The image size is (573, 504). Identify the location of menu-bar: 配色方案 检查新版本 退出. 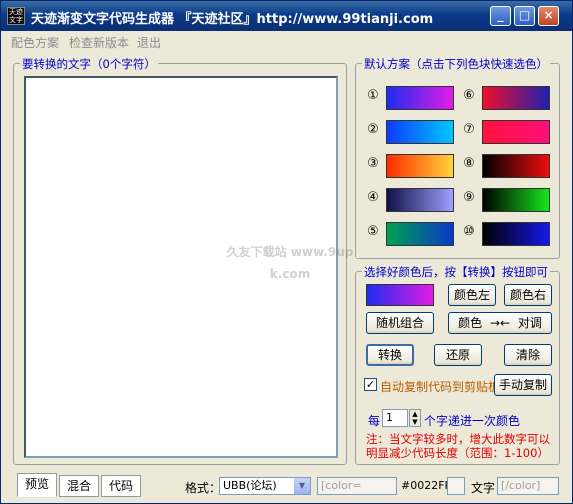
(286, 41).